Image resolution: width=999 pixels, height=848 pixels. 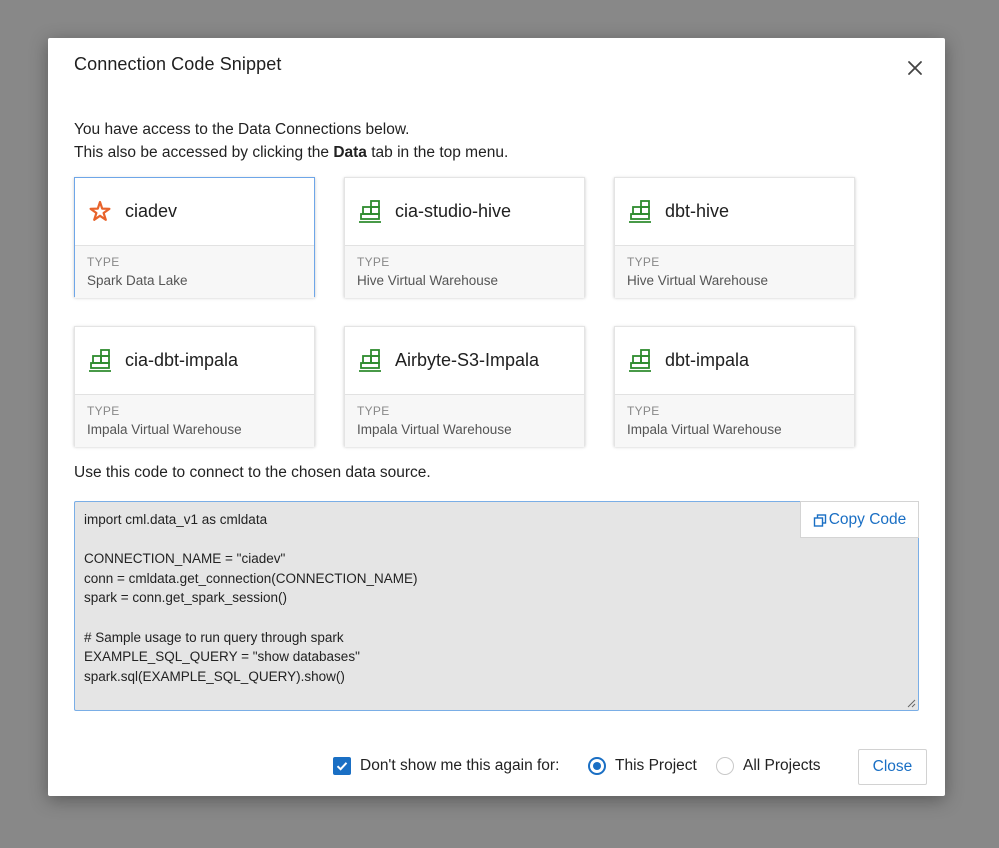 I want to click on card-header: dbt-hive, so click(x=734, y=212).